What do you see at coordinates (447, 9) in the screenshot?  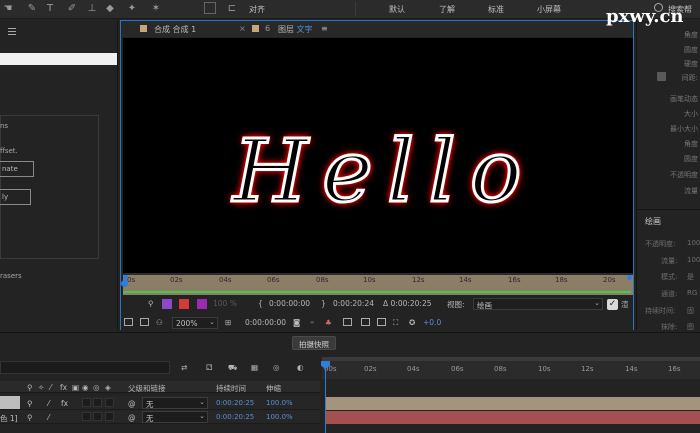 I see `workspace-learn: 了解` at bounding box center [447, 9].